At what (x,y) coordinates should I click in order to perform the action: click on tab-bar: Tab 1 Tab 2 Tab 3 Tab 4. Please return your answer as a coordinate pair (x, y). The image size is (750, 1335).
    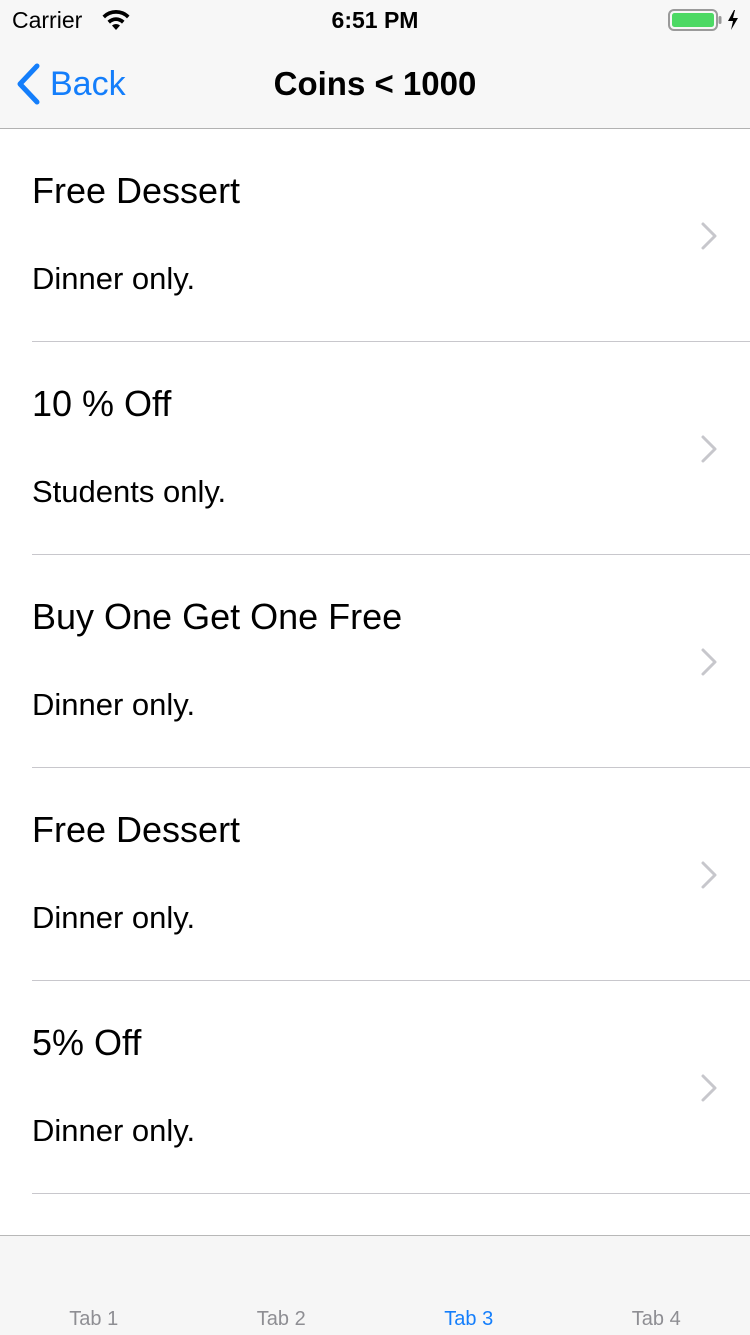
    Looking at the image, I should click on (375, 1285).